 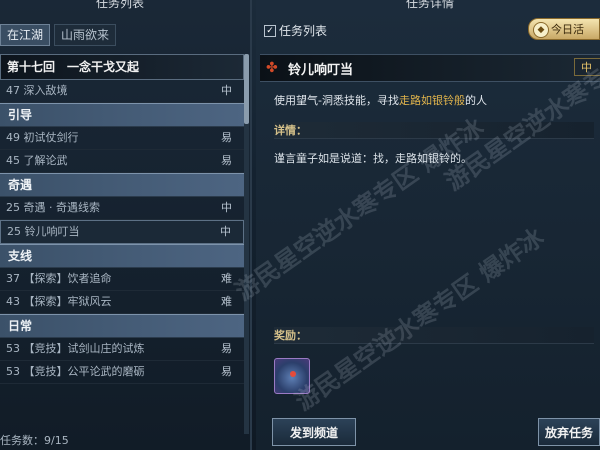 What do you see at coordinates (53, 207) in the screenshot?
I see `quest-row-label: 25 奇遇 · 奇遇线索` at bounding box center [53, 207].